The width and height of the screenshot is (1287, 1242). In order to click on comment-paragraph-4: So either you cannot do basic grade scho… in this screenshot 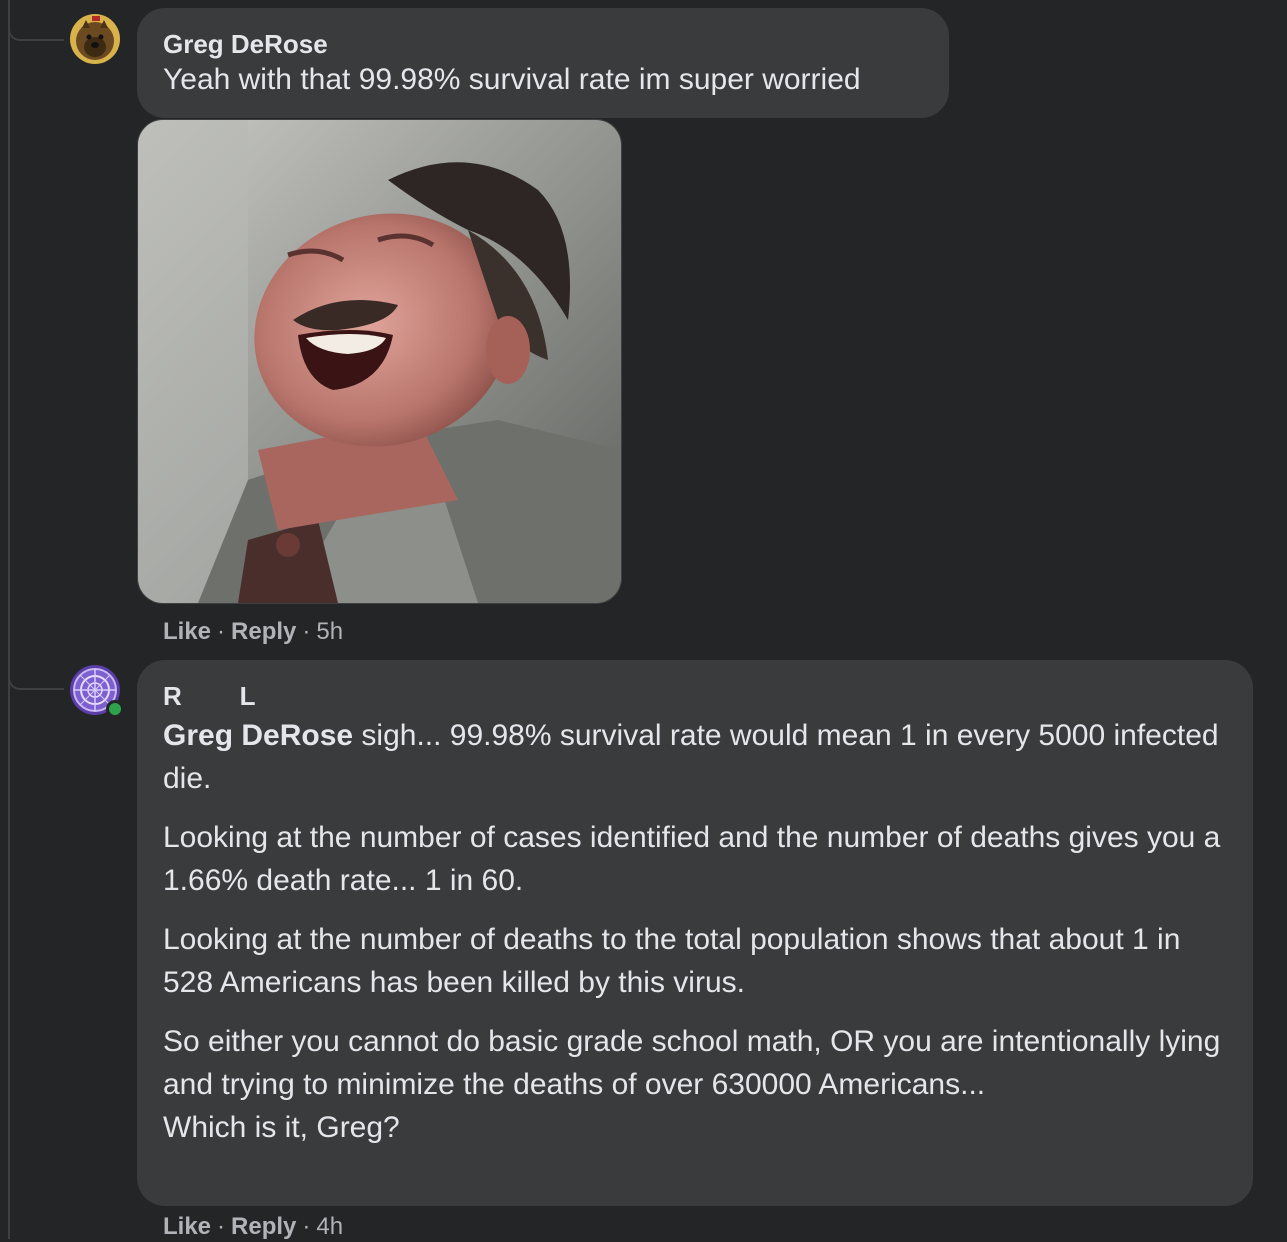, I will do `click(692, 1063)`.